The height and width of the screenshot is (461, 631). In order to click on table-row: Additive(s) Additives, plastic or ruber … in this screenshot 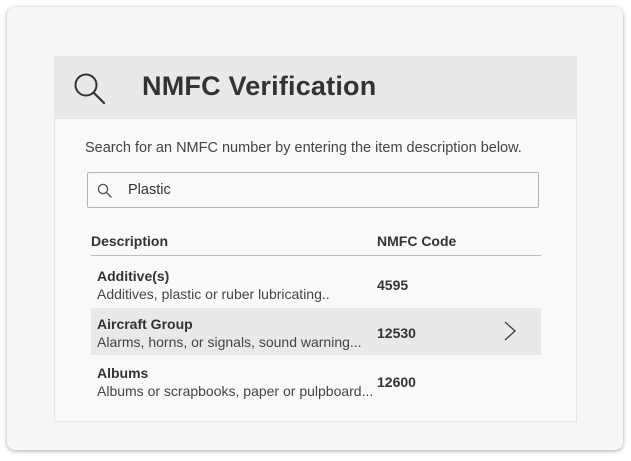, I will do `click(316, 283)`.